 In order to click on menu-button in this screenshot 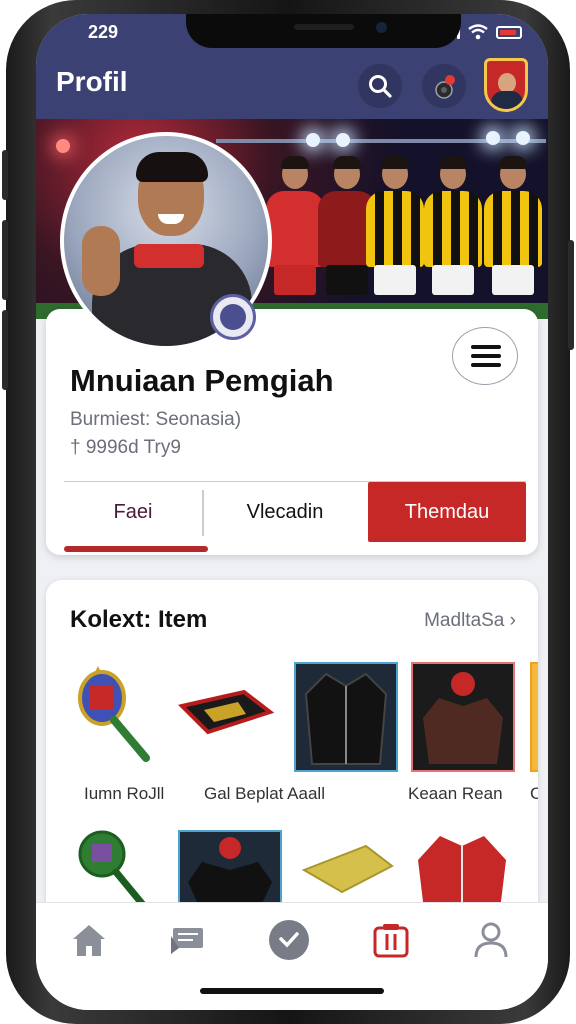, I will do `click(485, 356)`.